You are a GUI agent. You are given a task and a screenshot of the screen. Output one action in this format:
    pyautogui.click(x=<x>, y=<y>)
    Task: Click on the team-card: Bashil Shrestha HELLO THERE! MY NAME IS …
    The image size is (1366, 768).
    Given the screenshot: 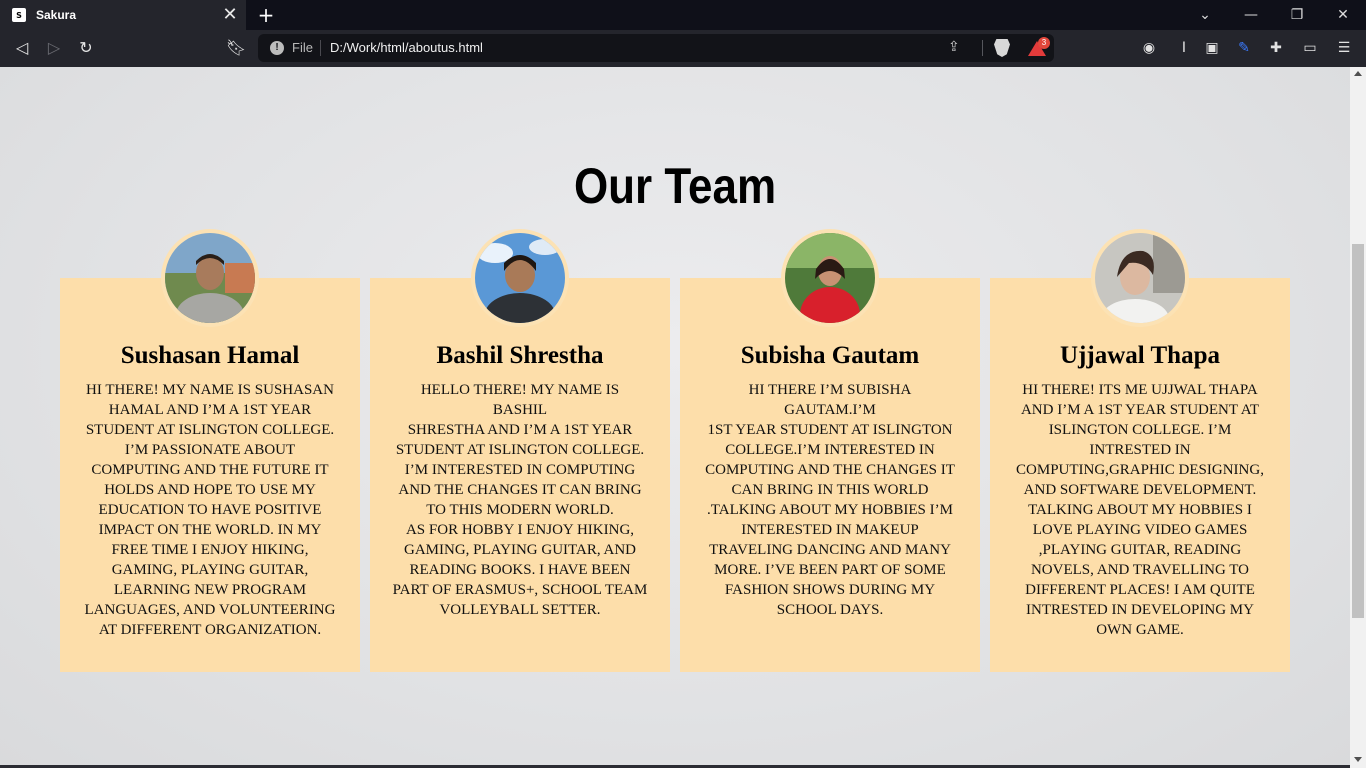 What is the action you would take?
    pyautogui.click(x=520, y=475)
    